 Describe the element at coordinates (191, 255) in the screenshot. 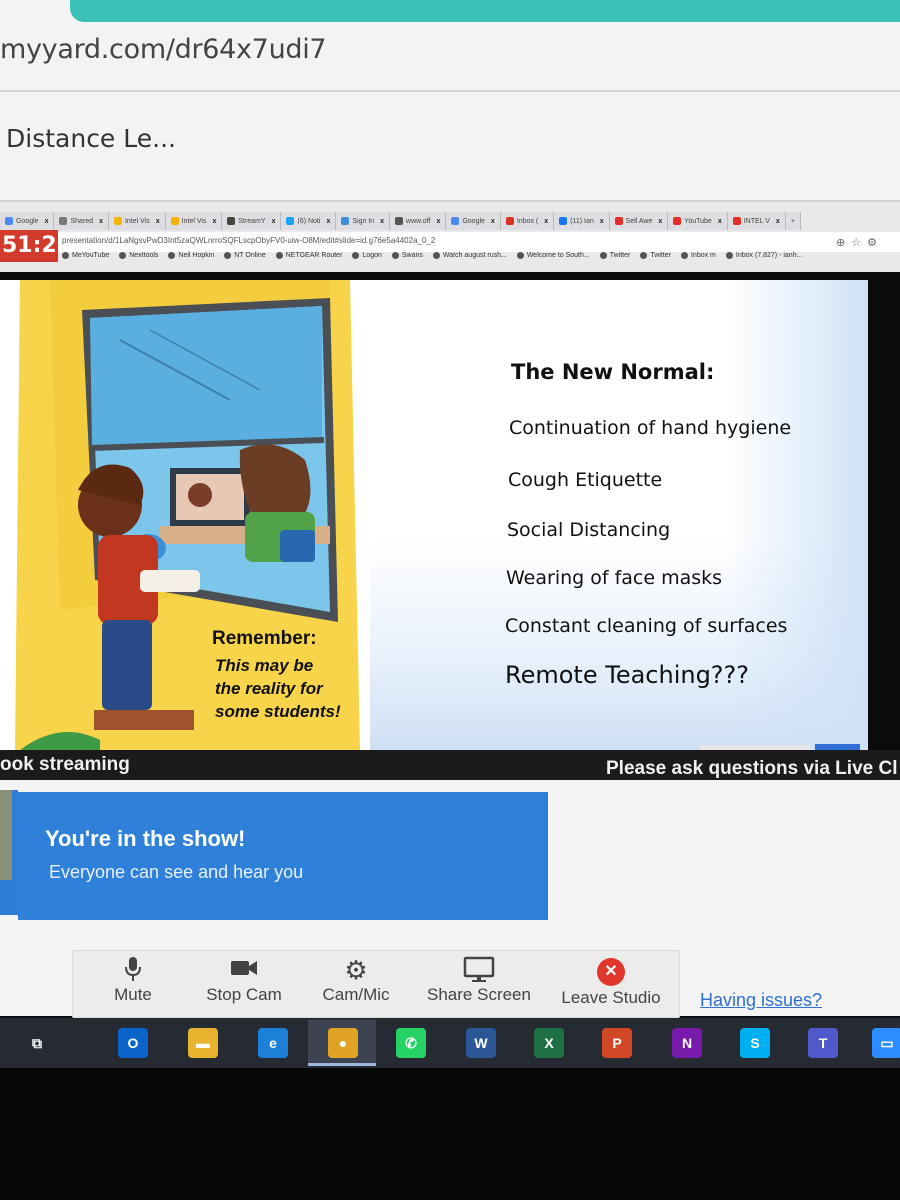

I see `bookmark-item: Neil Hopkin` at that location.